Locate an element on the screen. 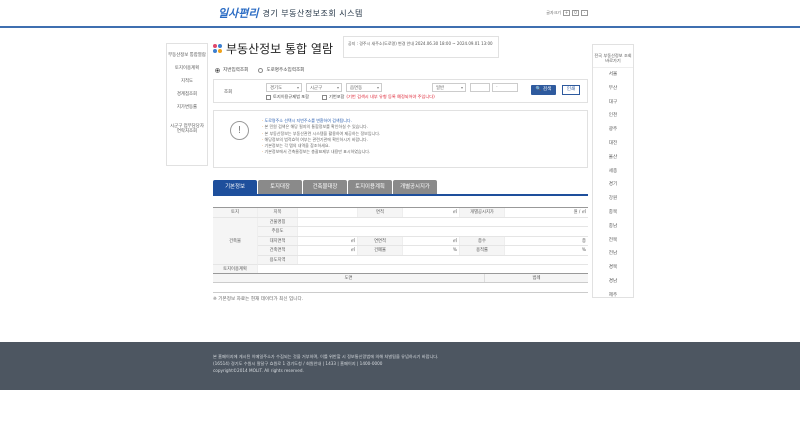  tab-bar: 기본정보 토지대장 건축물대장 토지이용계획 개별공시지가 is located at coordinates (325, 187).